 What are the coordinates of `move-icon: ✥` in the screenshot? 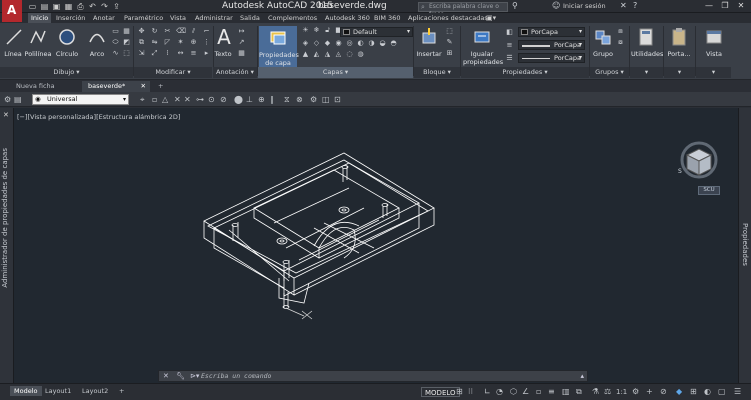 It's located at (141, 31).